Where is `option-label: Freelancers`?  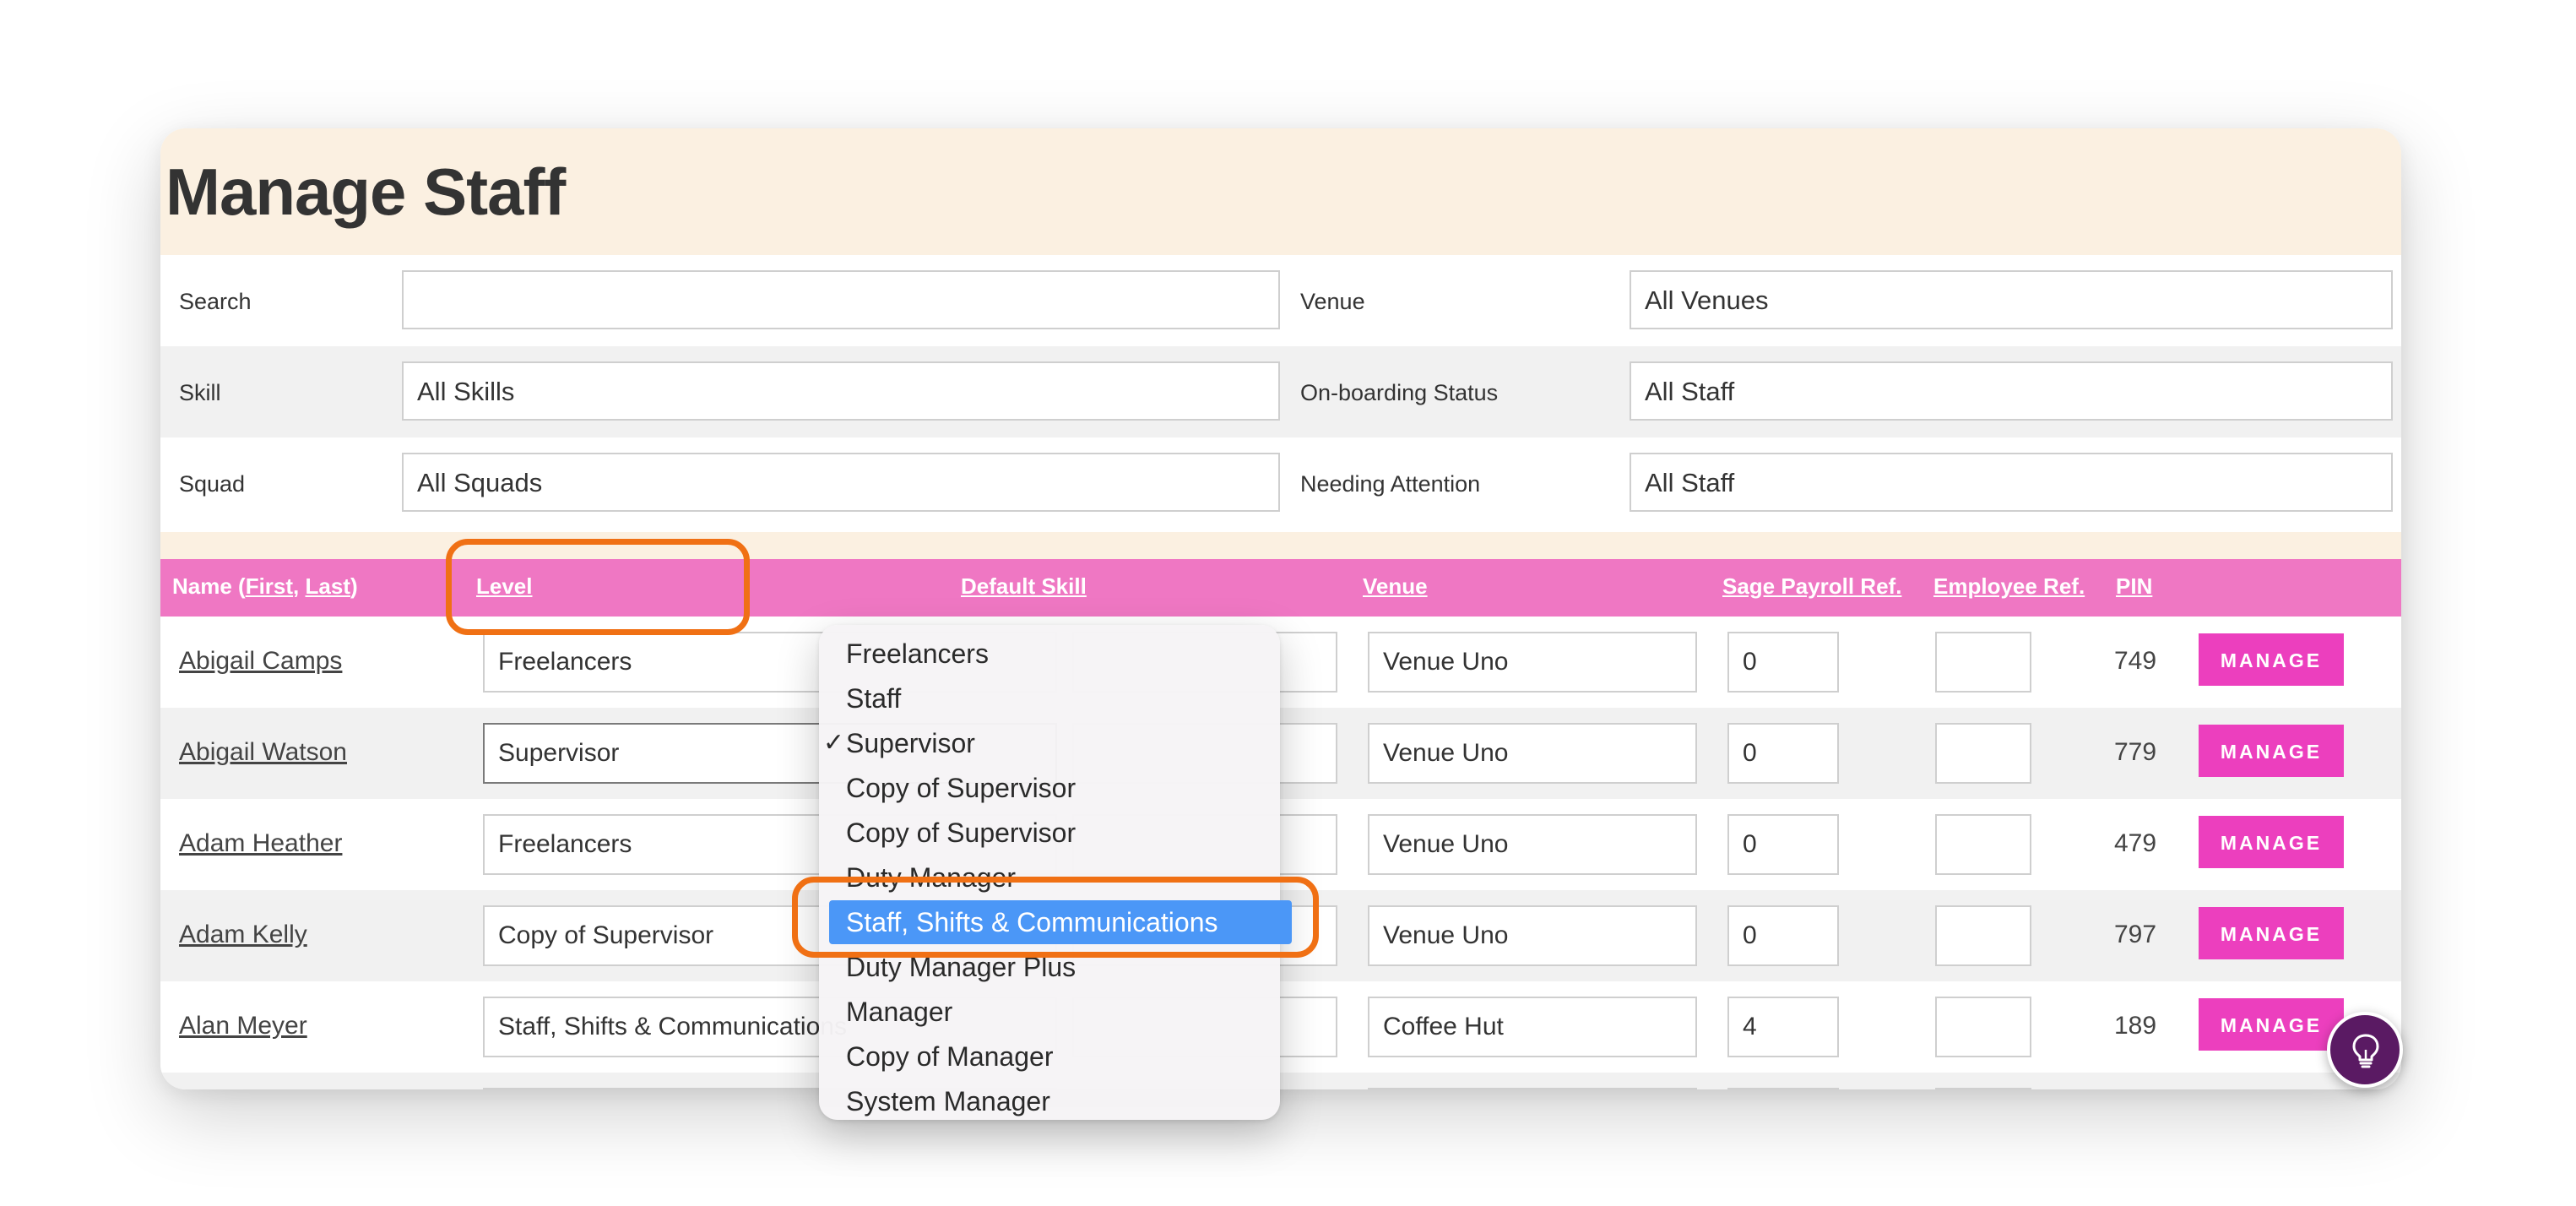
option-label: Freelancers is located at coordinates (917, 653).